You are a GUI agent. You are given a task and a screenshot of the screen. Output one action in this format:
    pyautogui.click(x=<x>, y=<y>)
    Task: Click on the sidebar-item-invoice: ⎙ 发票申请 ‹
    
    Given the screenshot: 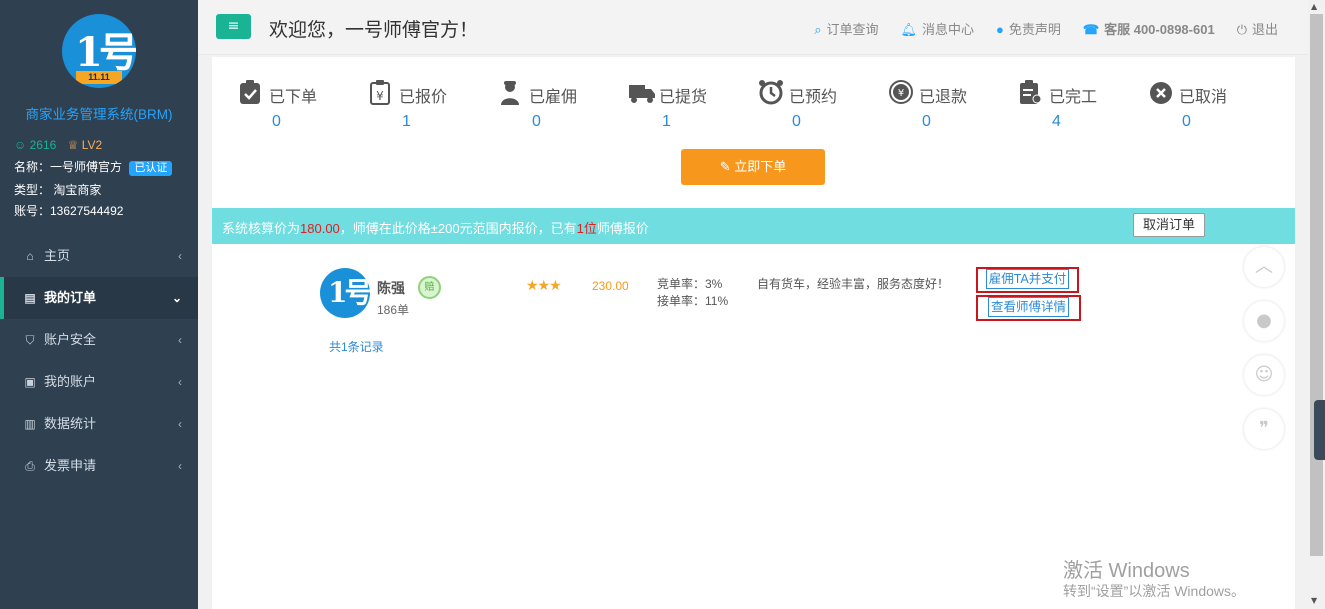 What is the action you would take?
    pyautogui.click(x=99, y=466)
    